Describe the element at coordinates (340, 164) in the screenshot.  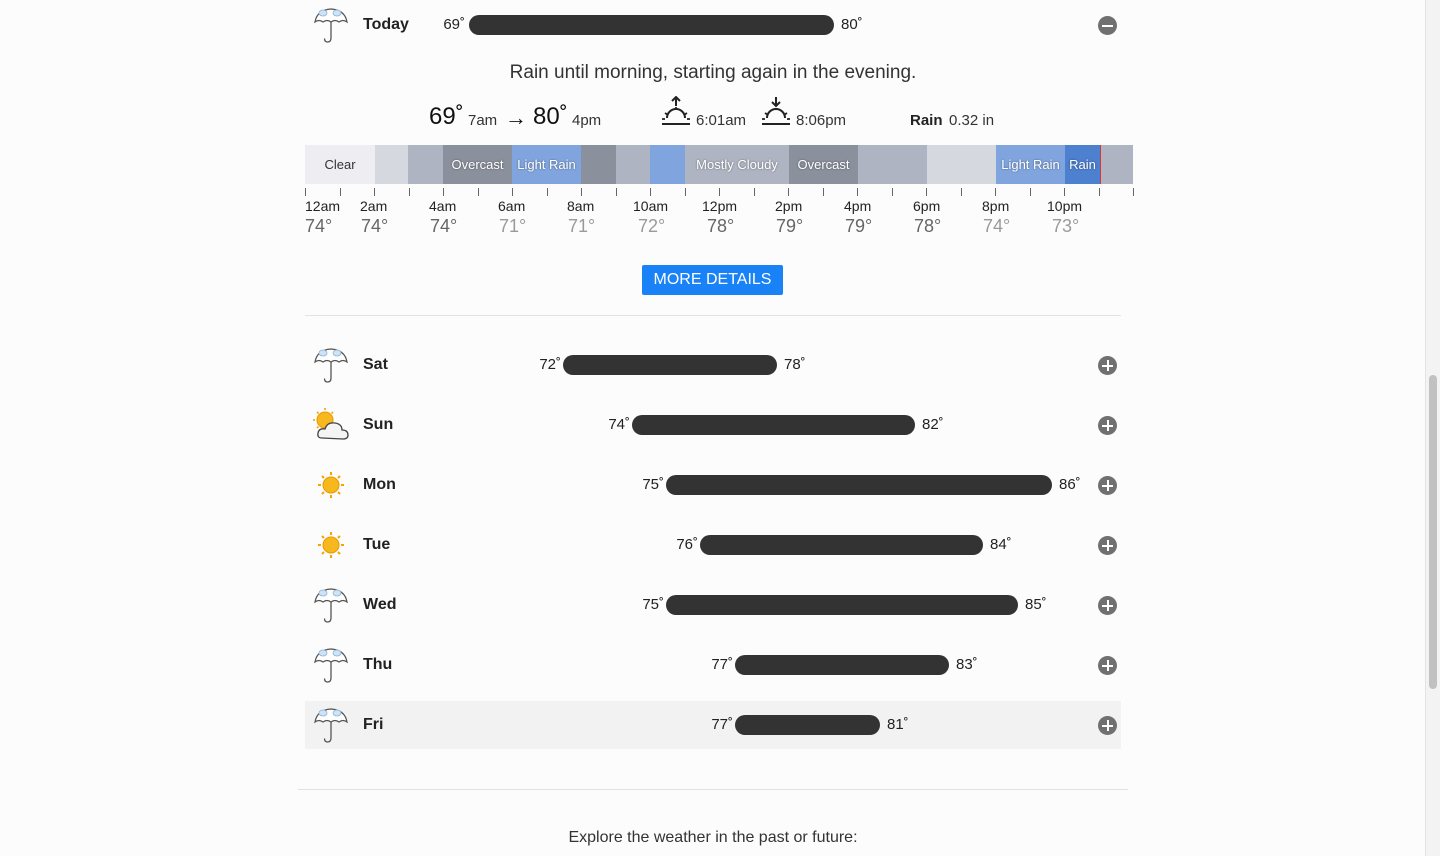
I see `timeline-segment: Clear` at that location.